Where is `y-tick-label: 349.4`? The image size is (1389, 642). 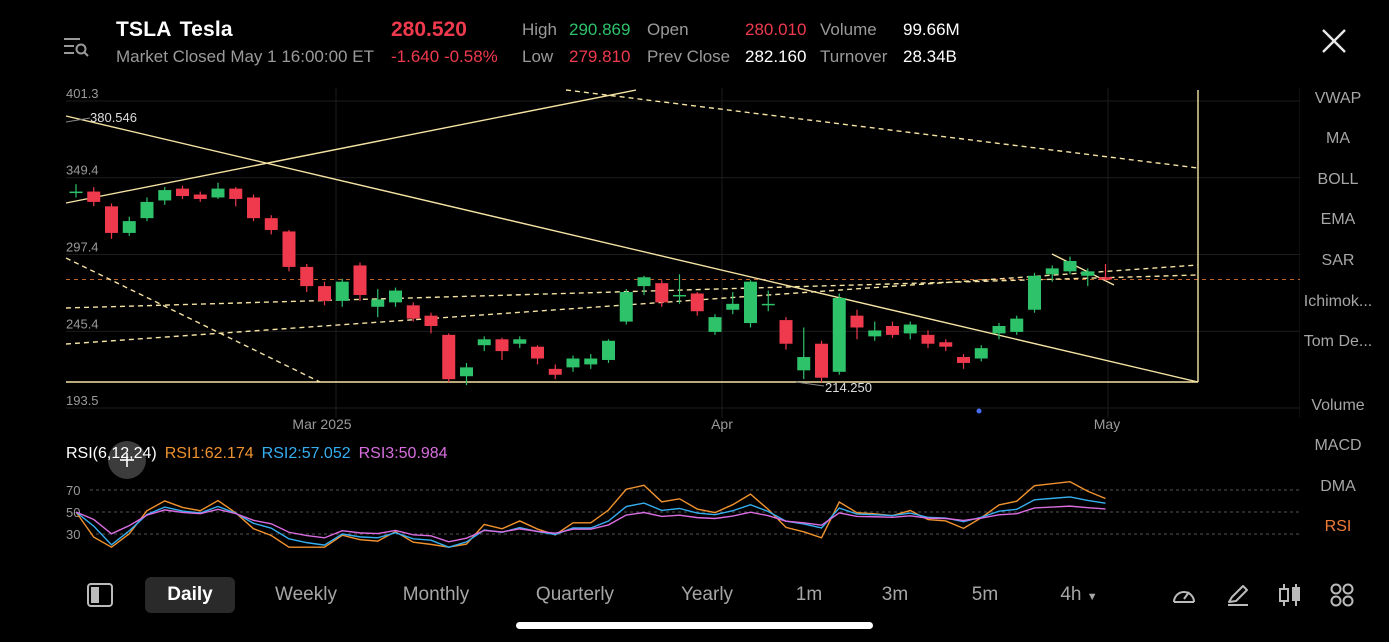
y-tick-label: 349.4 is located at coordinates (82, 170).